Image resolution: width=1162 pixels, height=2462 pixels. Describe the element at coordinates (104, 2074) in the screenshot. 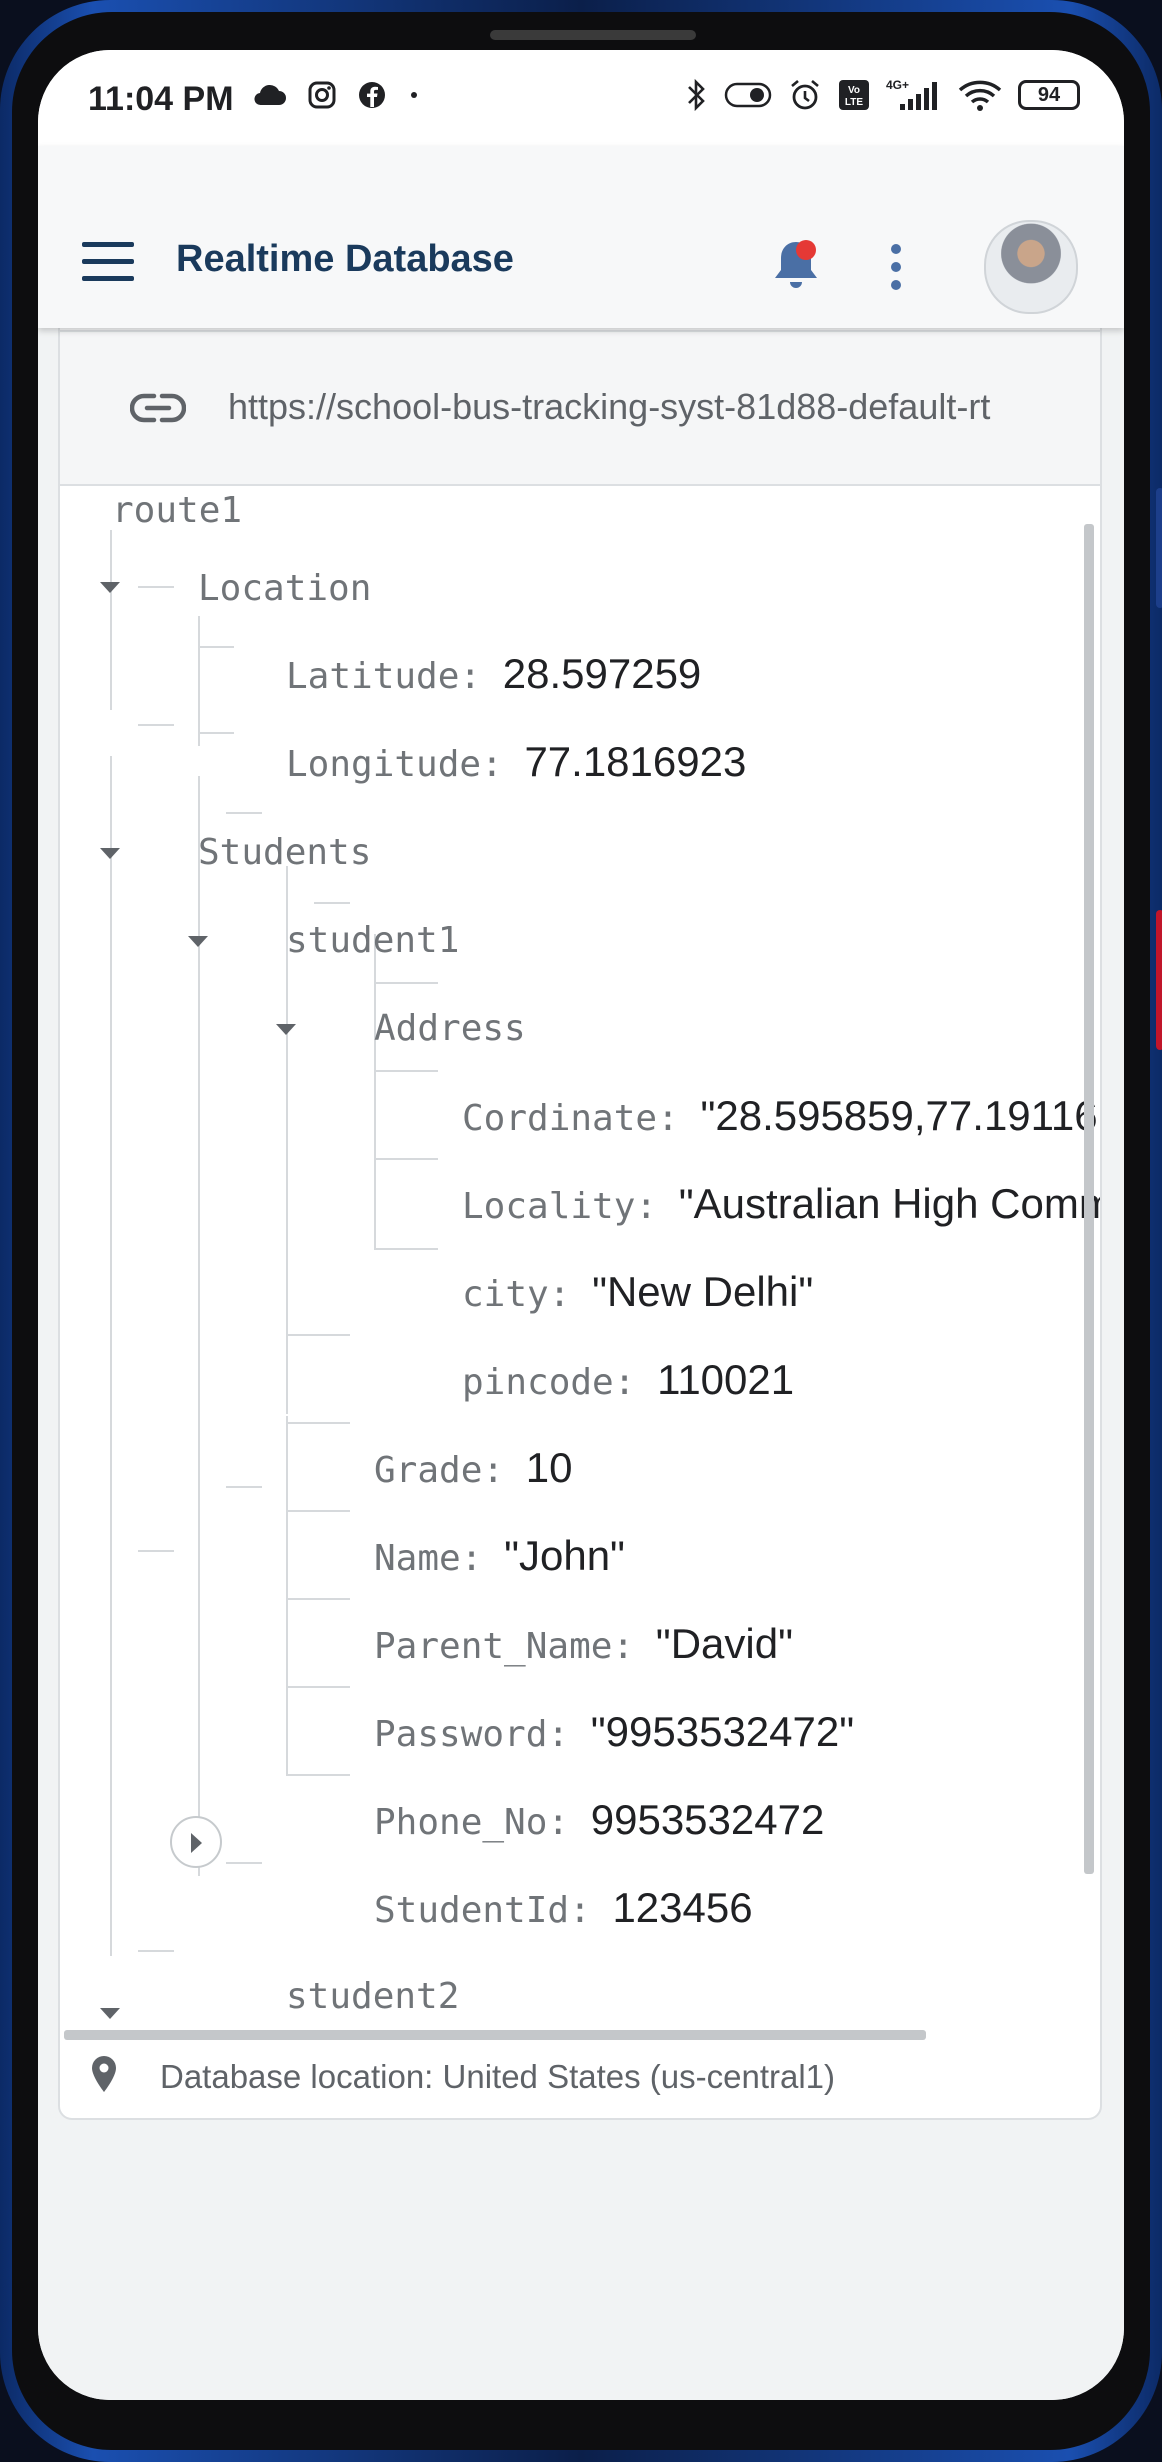

I see `location-pin-icon` at that location.